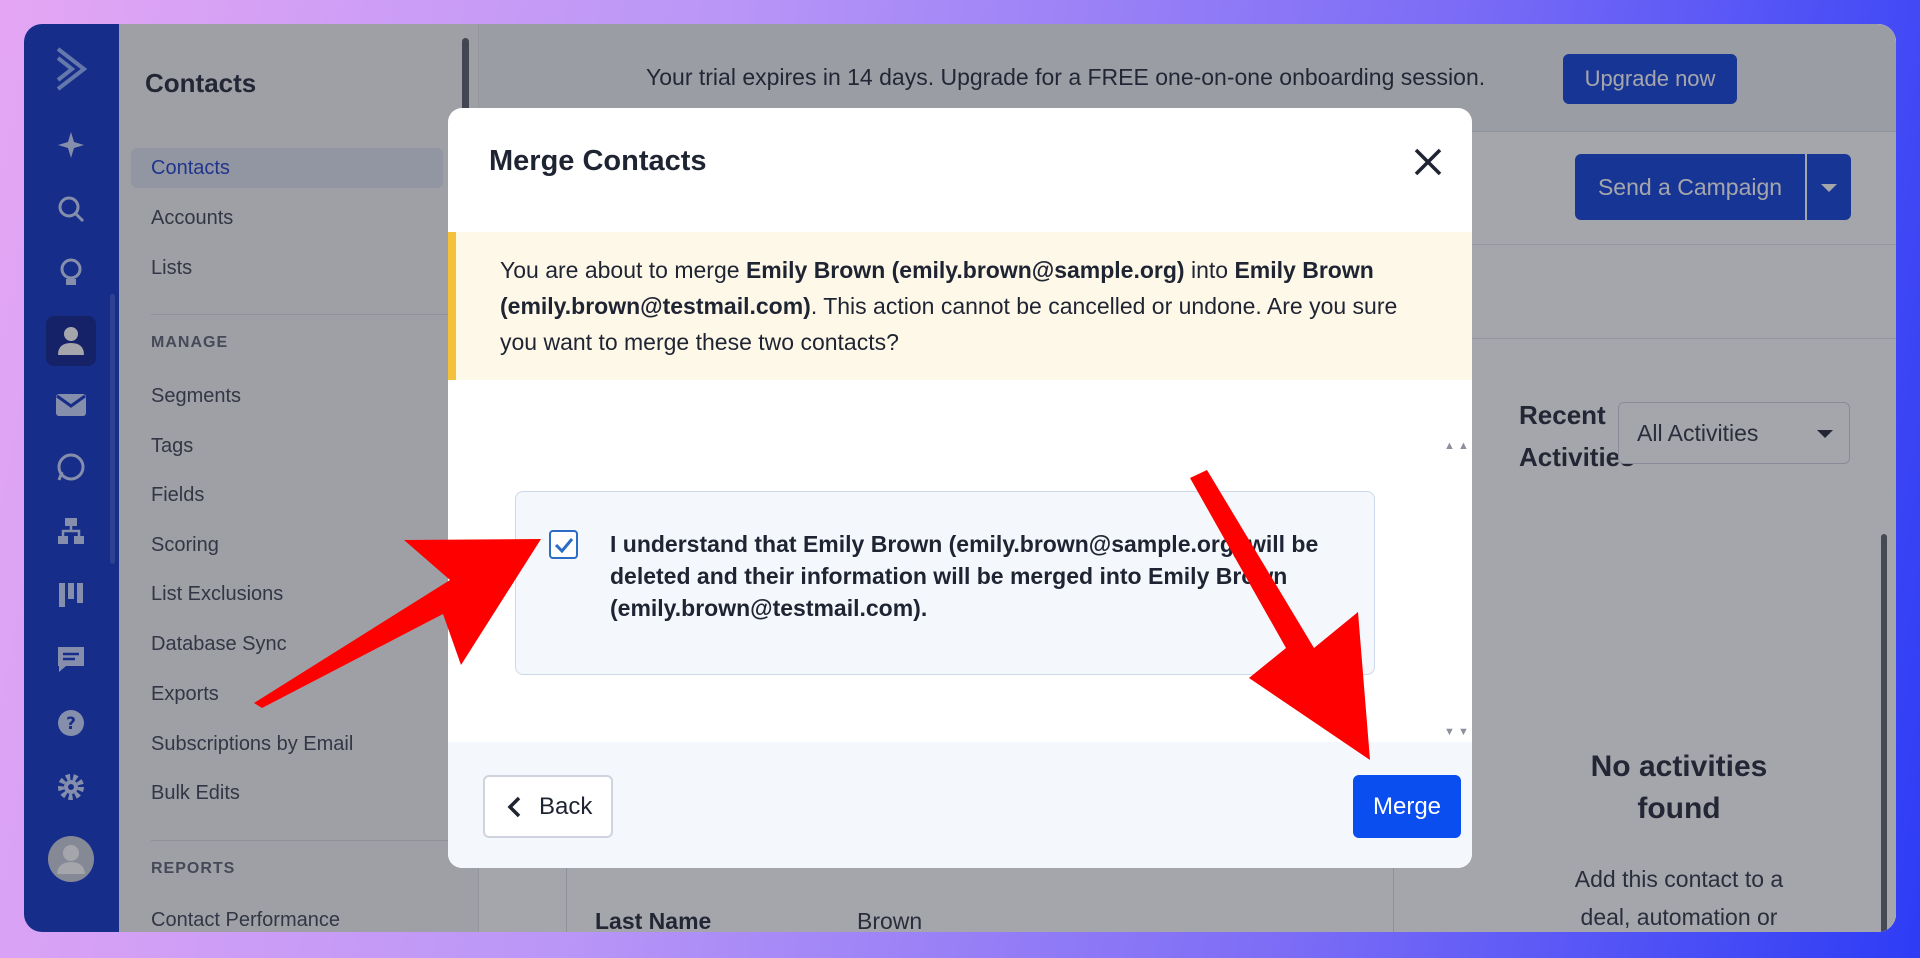 This screenshot has height=958, width=1920. Describe the element at coordinates (598, 161) in the screenshot. I see `modal-title: Merge Contacts` at that location.